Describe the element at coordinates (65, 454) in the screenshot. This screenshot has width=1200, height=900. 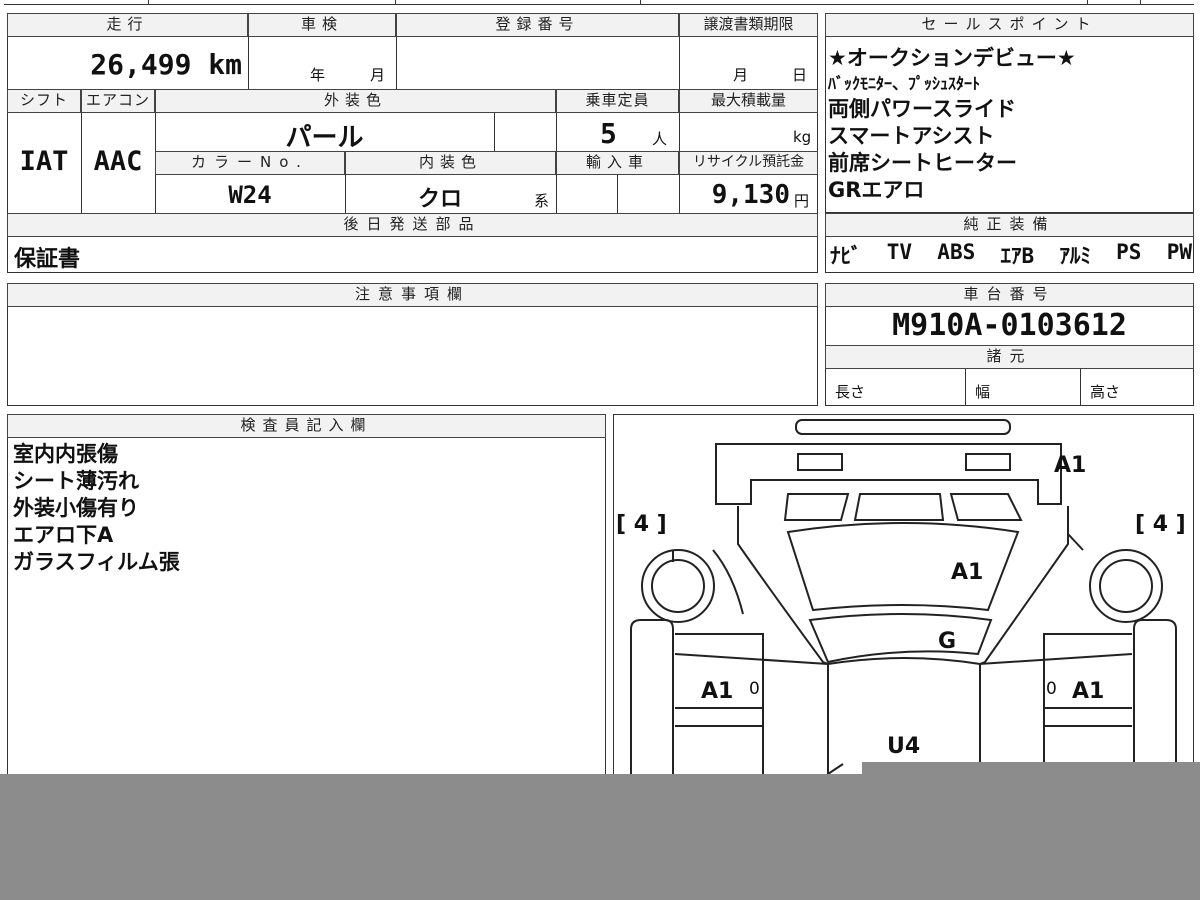
I see `inspector-remark: 室内内張傷` at that location.